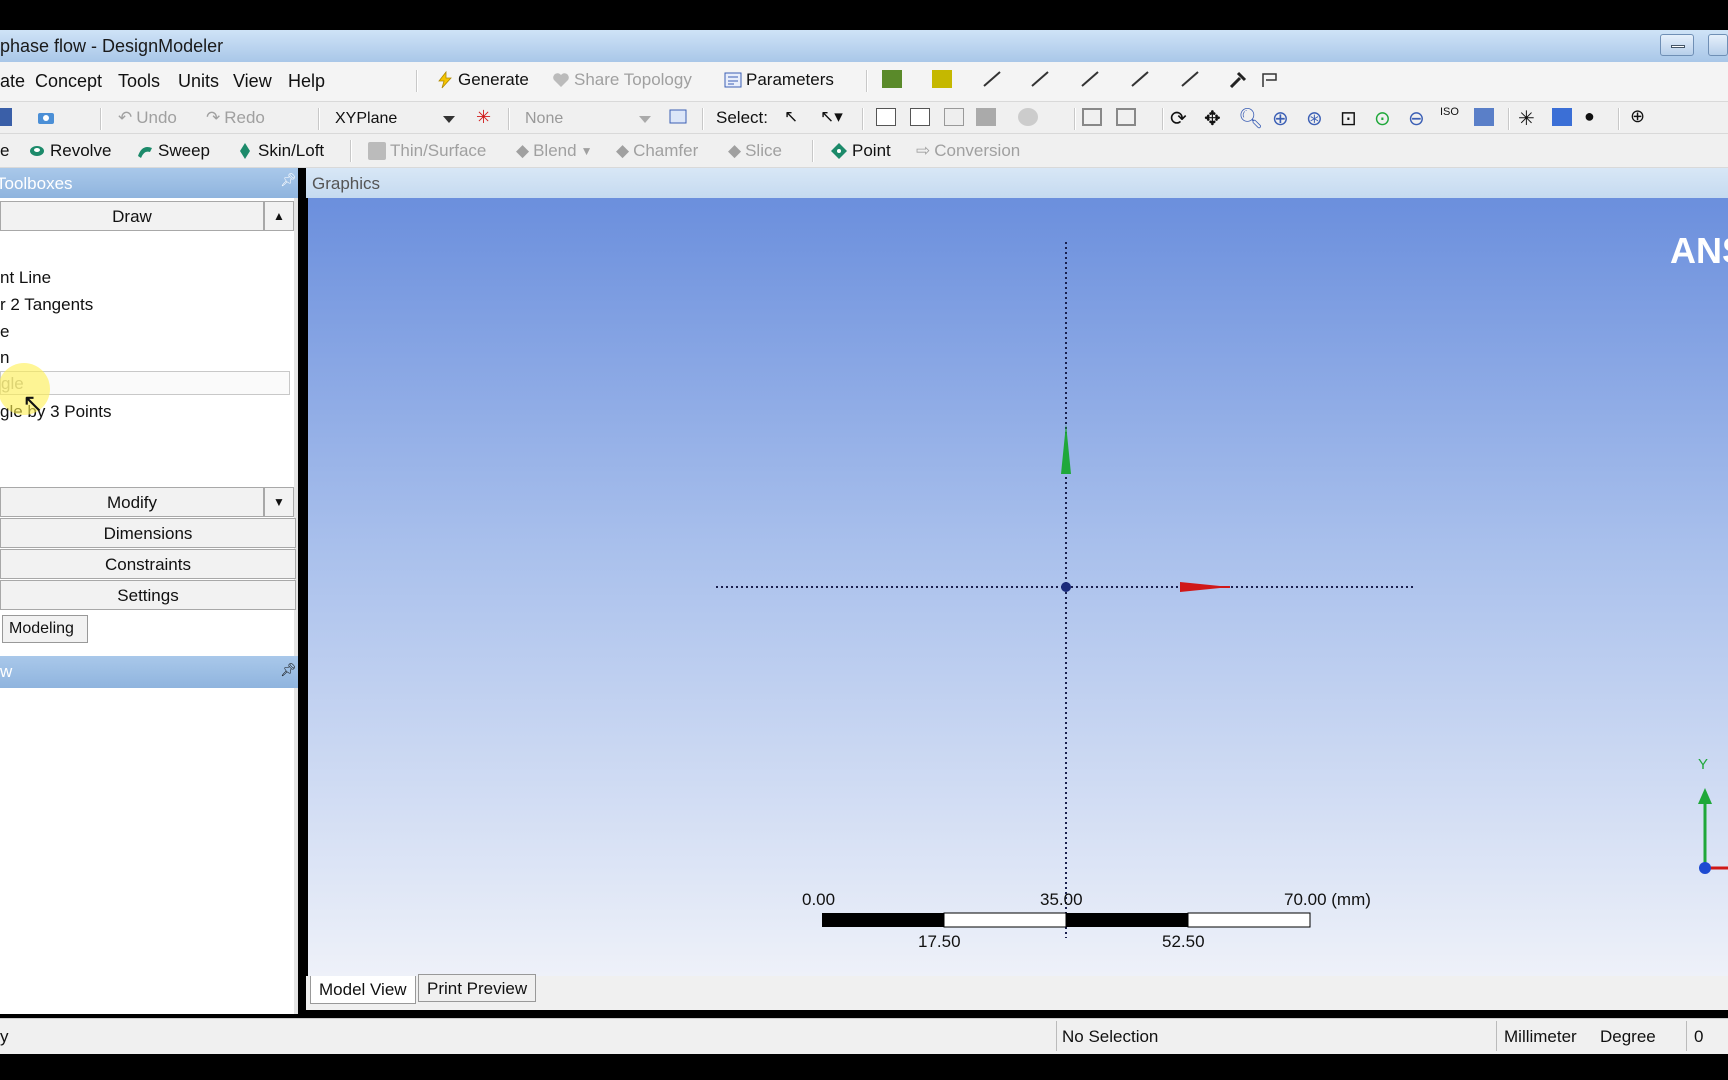 The image size is (1728, 1080). I want to click on point-label: Point, so click(871, 150).